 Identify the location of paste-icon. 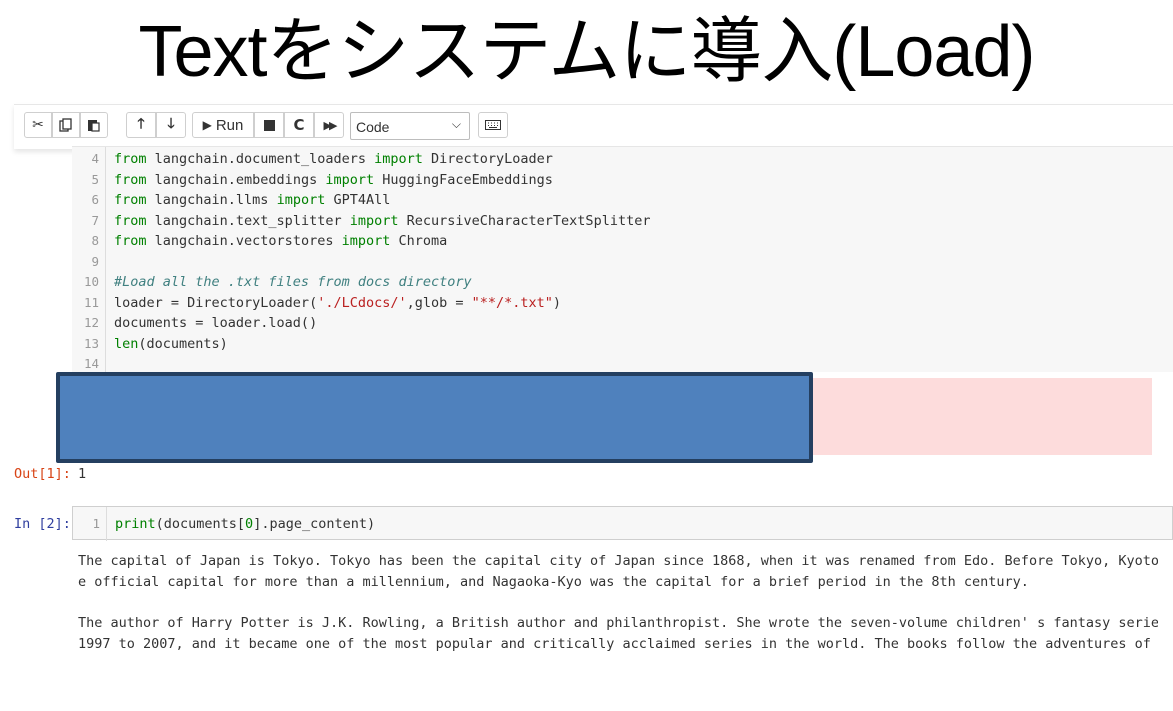
(94, 126).